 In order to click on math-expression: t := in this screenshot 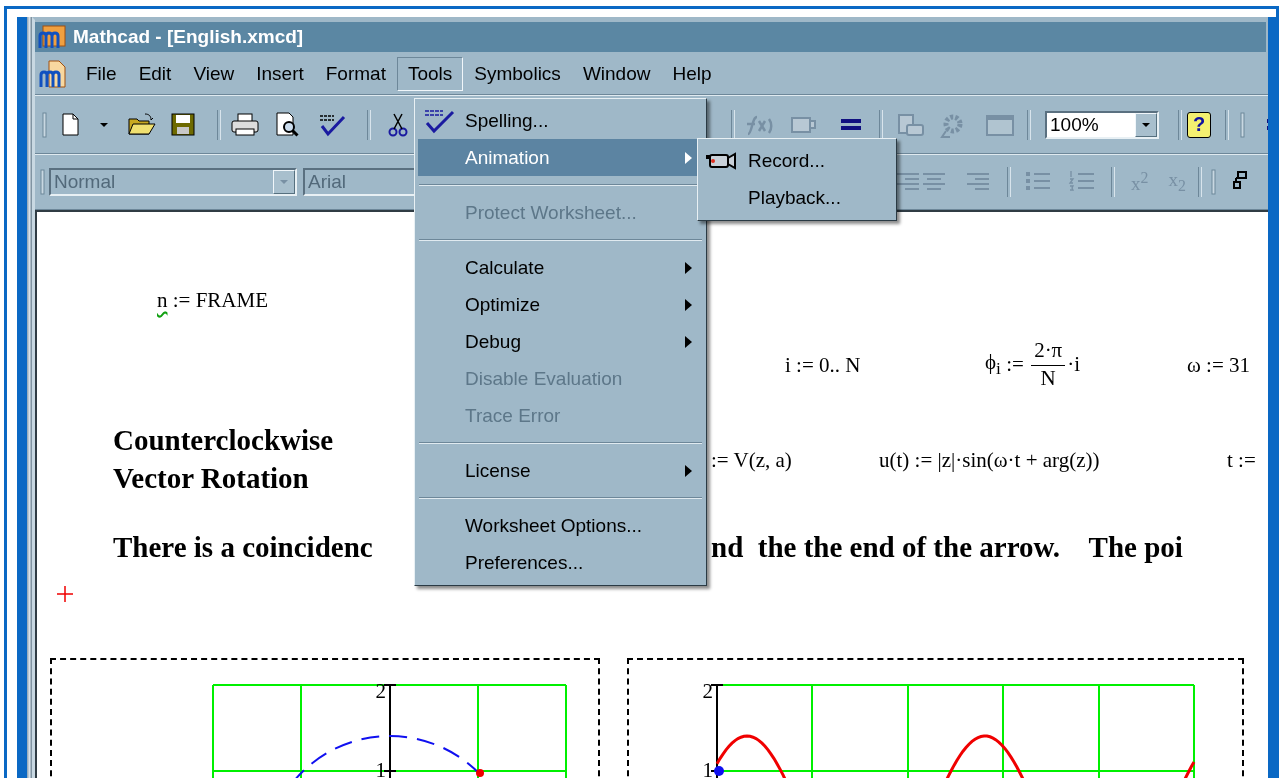, I will do `click(1241, 460)`.